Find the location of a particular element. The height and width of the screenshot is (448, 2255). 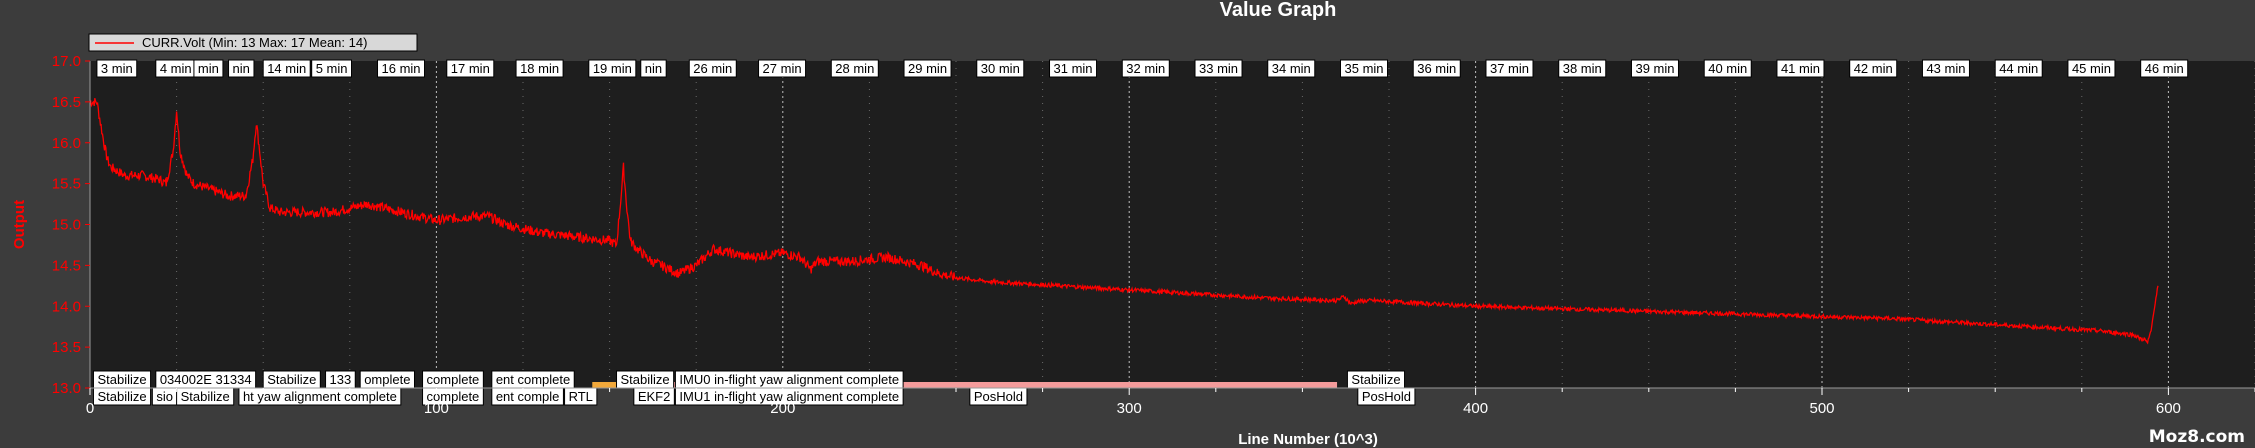

time-label-text: 19 min is located at coordinates (612, 68).